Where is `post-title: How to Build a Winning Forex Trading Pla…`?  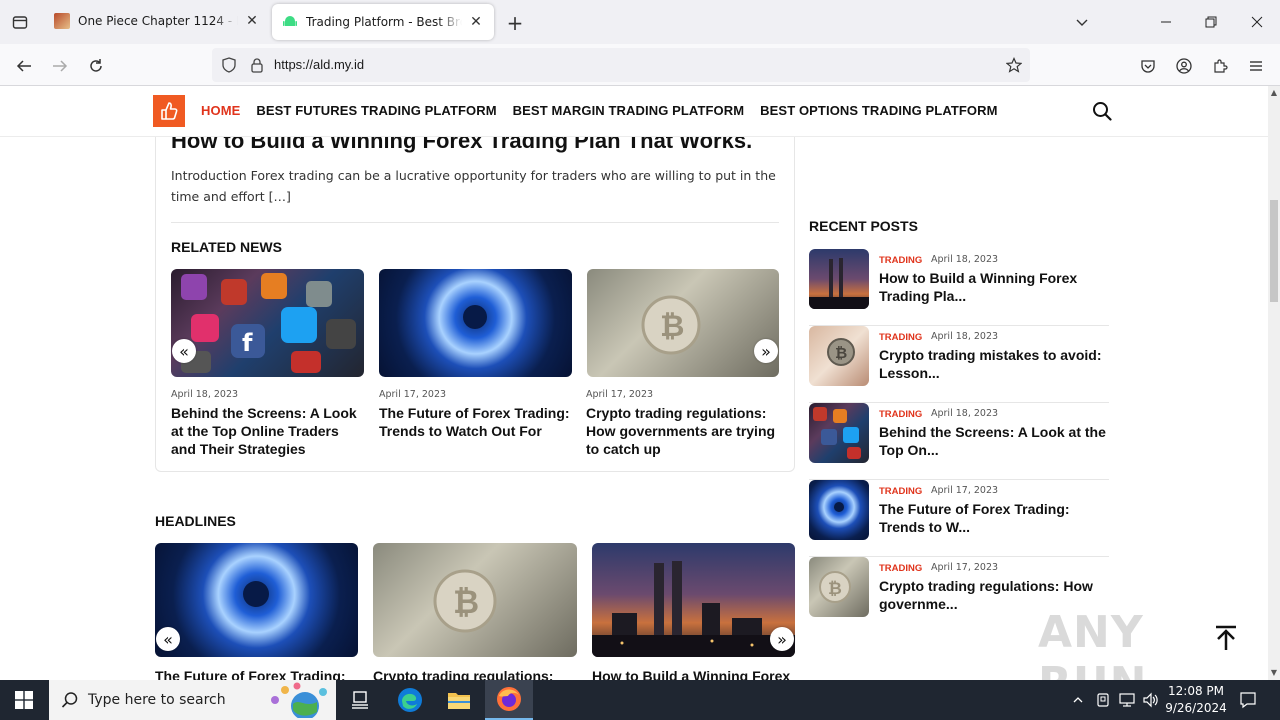 post-title: How to Build a Winning Forex Trading Pla… is located at coordinates (461, 145).